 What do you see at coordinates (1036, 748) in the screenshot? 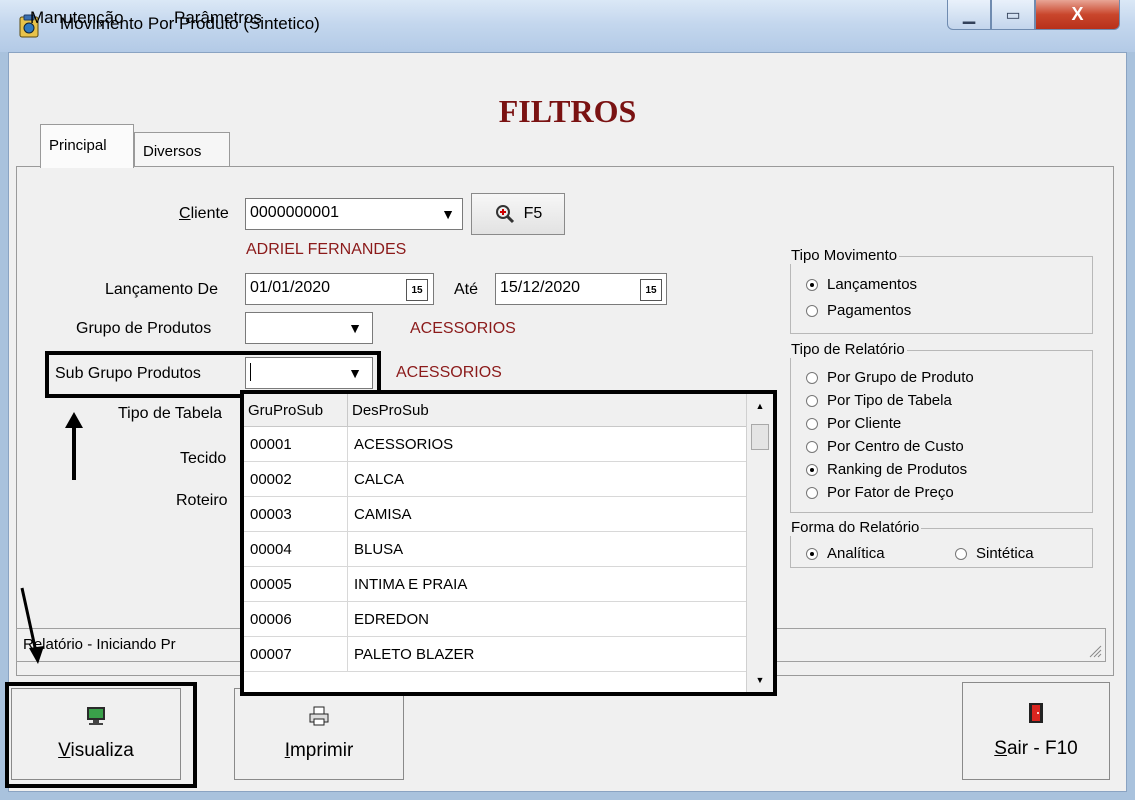
I see `sair-label: Sair - F10` at bounding box center [1036, 748].